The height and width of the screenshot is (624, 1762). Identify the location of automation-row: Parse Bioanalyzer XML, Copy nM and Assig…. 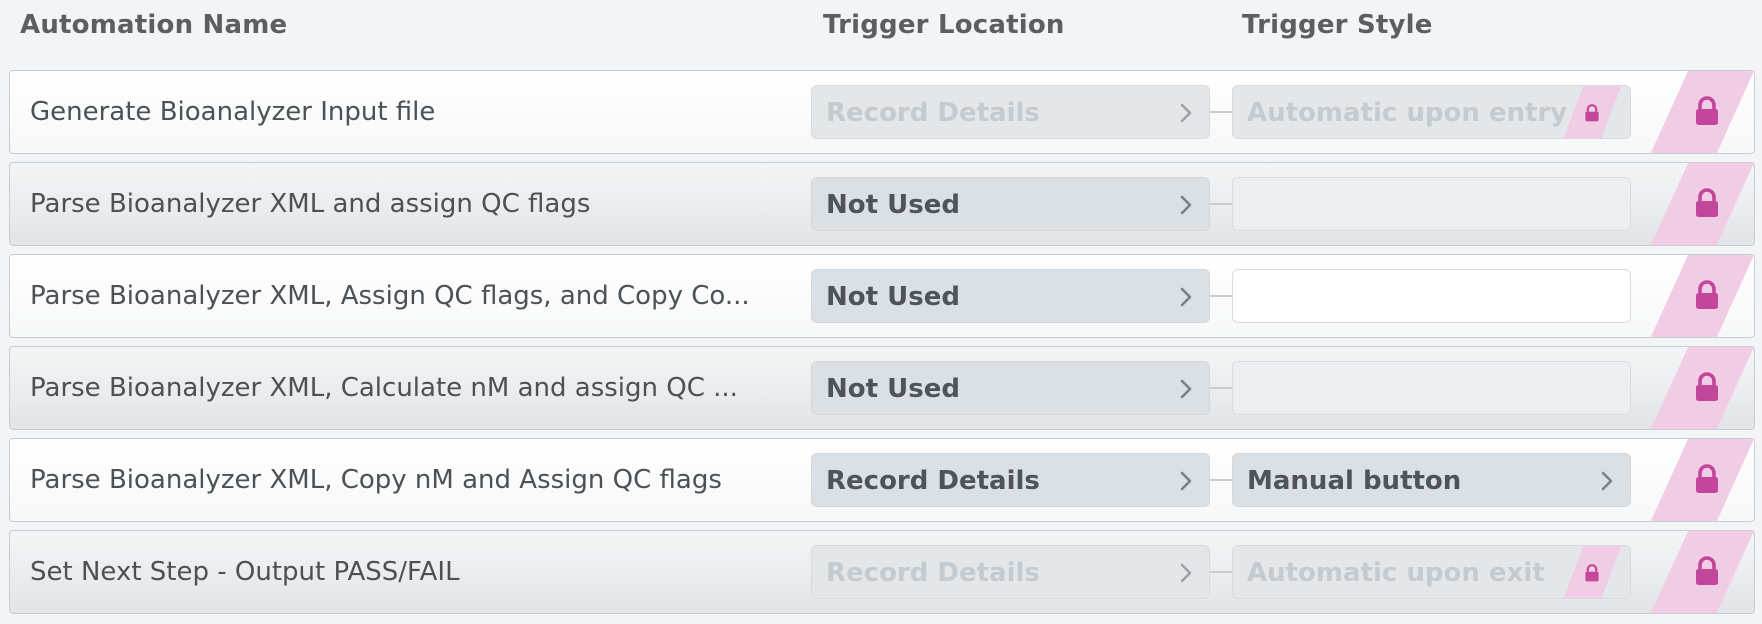
(882, 480).